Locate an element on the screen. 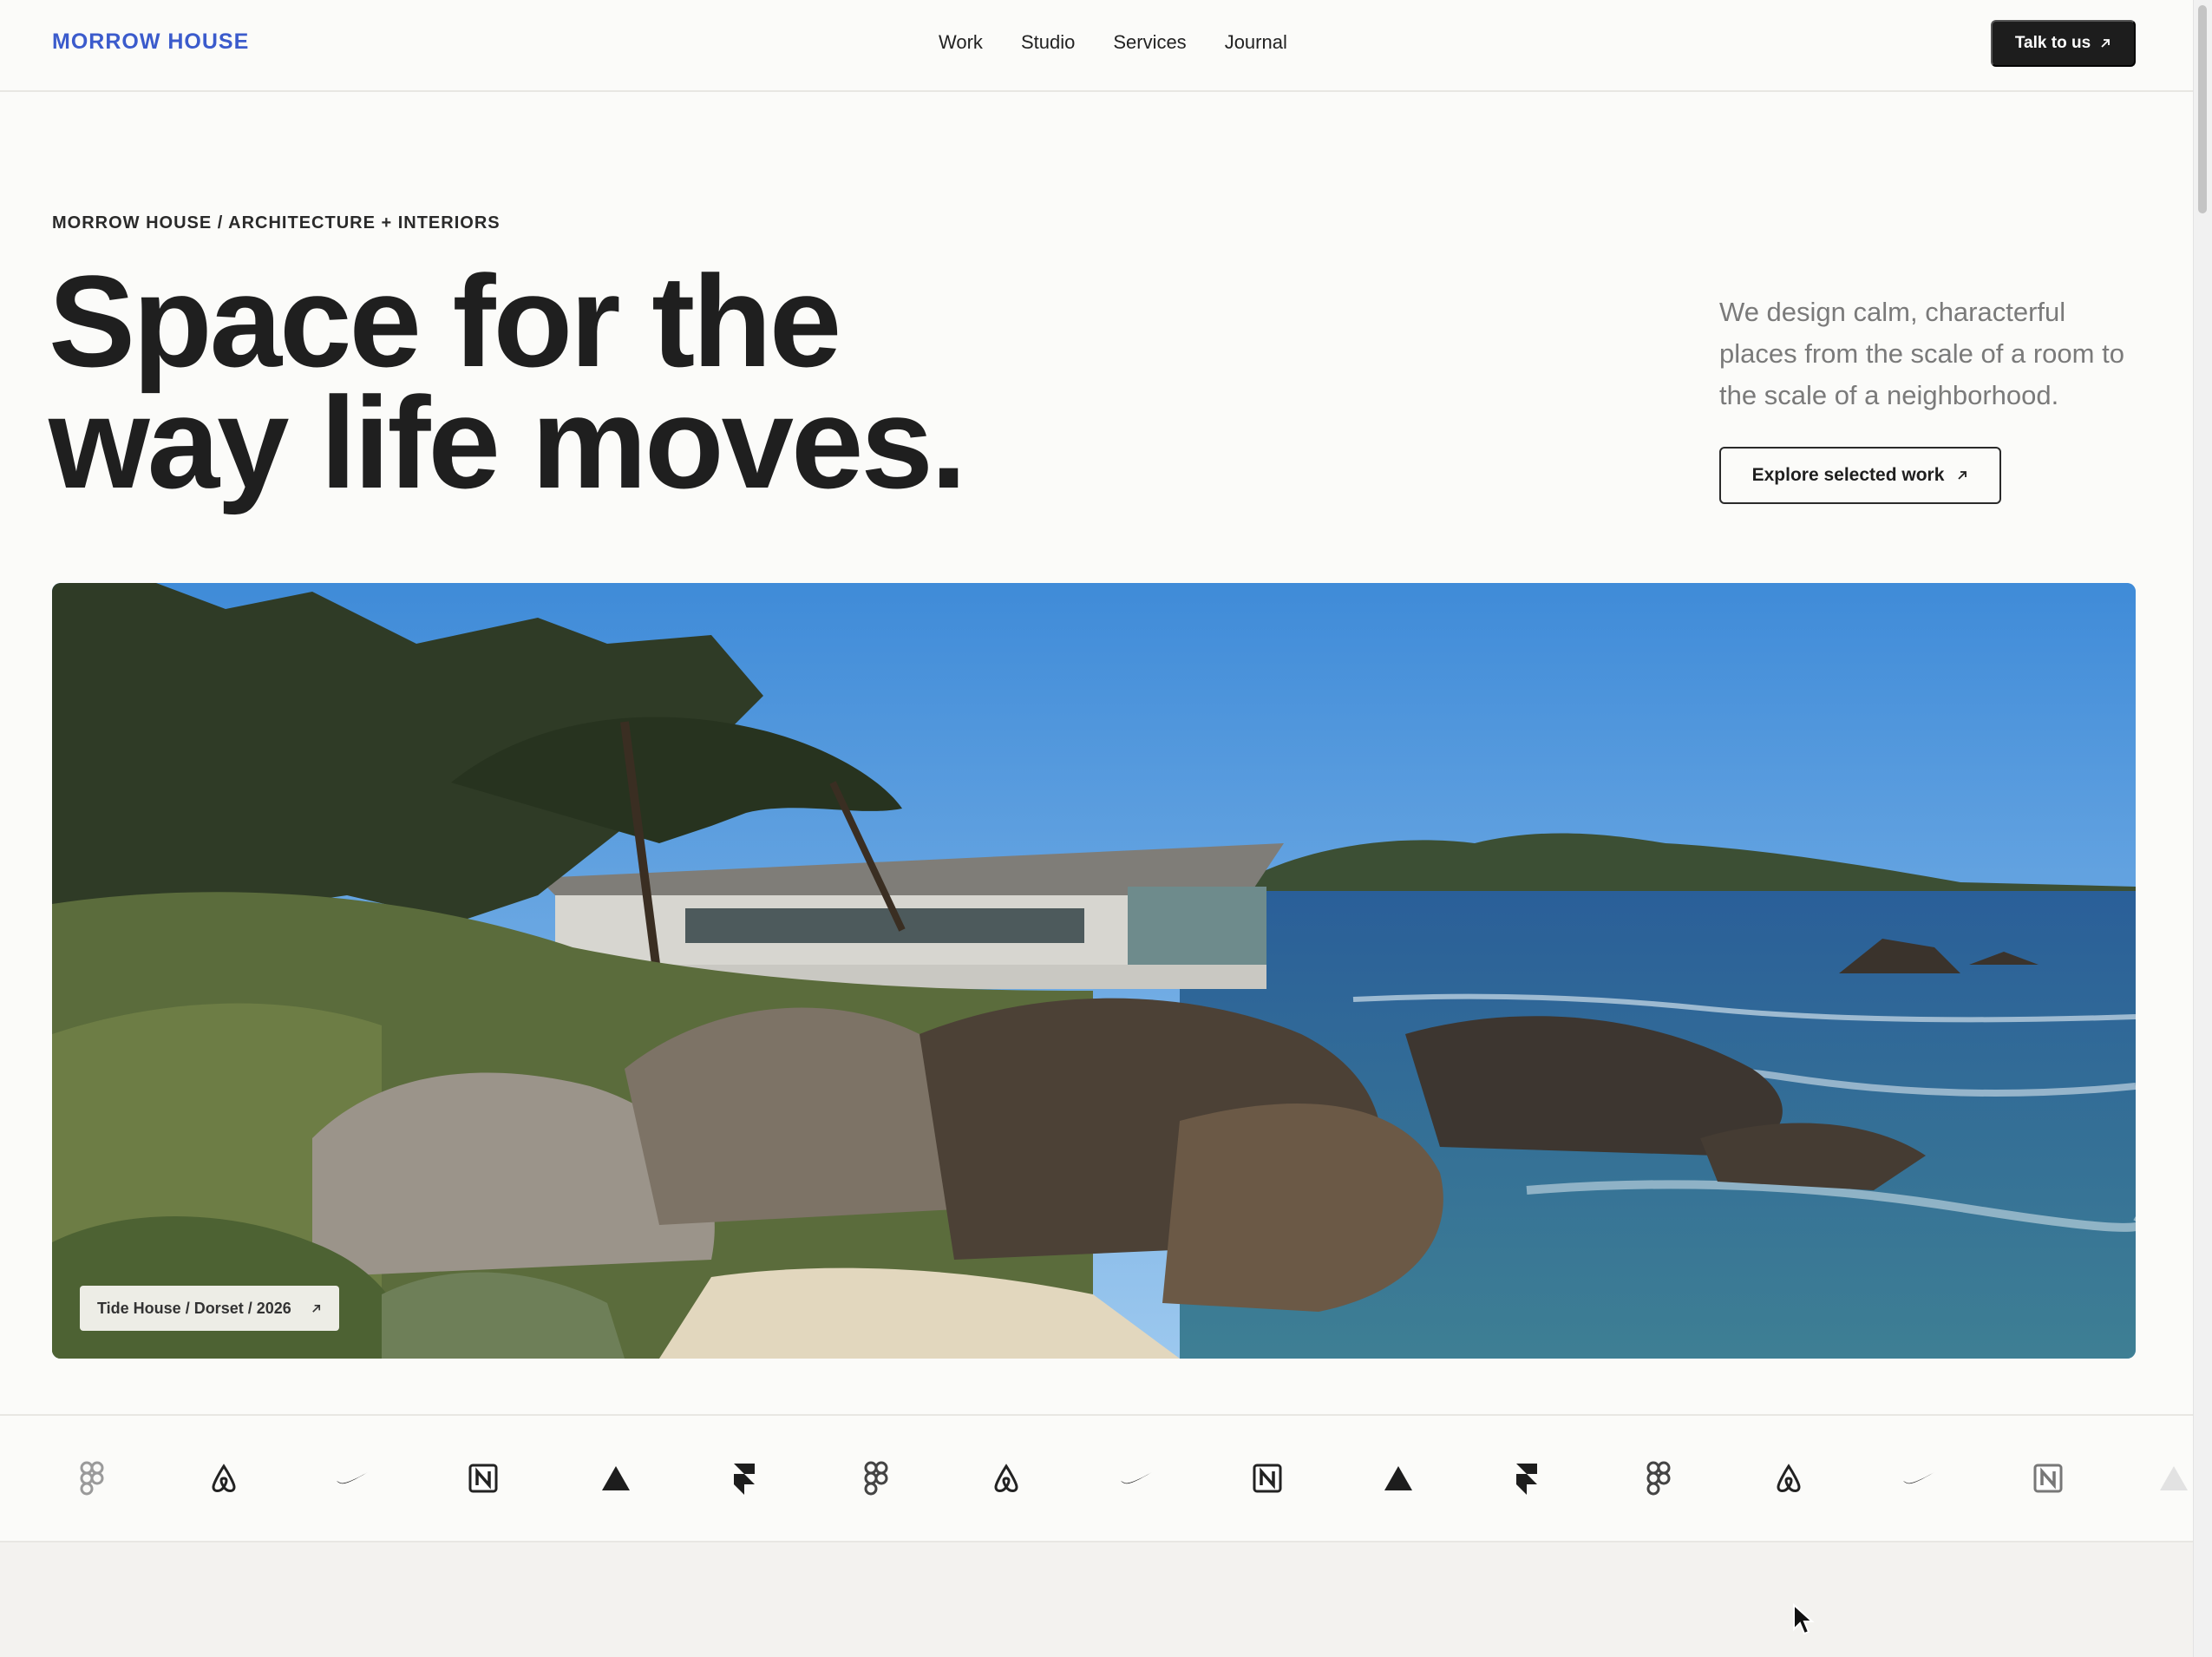 The height and width of the screenshot is (1657, 2212). main-nav: Work Studio Services Journal is located at coordinates (1113, 42).